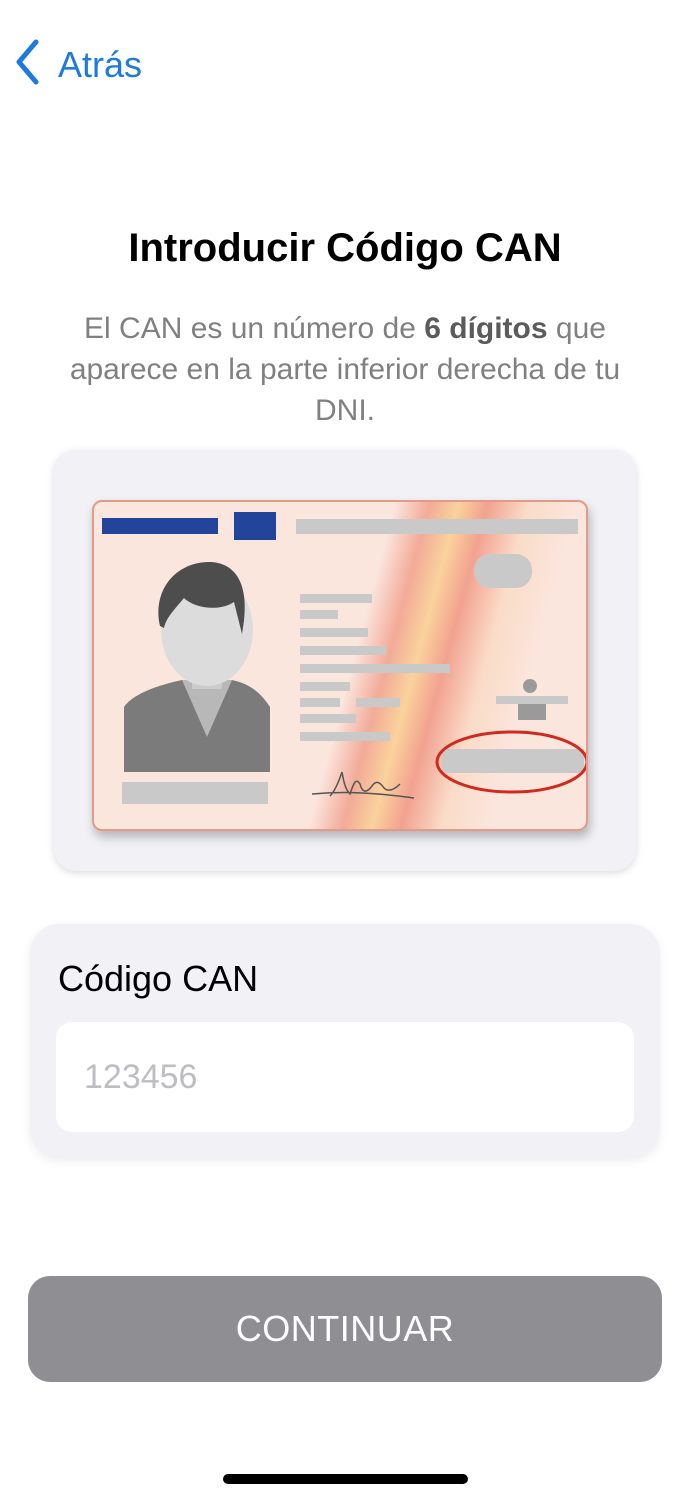 Image resolution: width=690 pixels, height=1500 pixels. Describe the element at coordinates (486, 328) in the screenshot. I see `description-bold: 6 dígitos` at that location.